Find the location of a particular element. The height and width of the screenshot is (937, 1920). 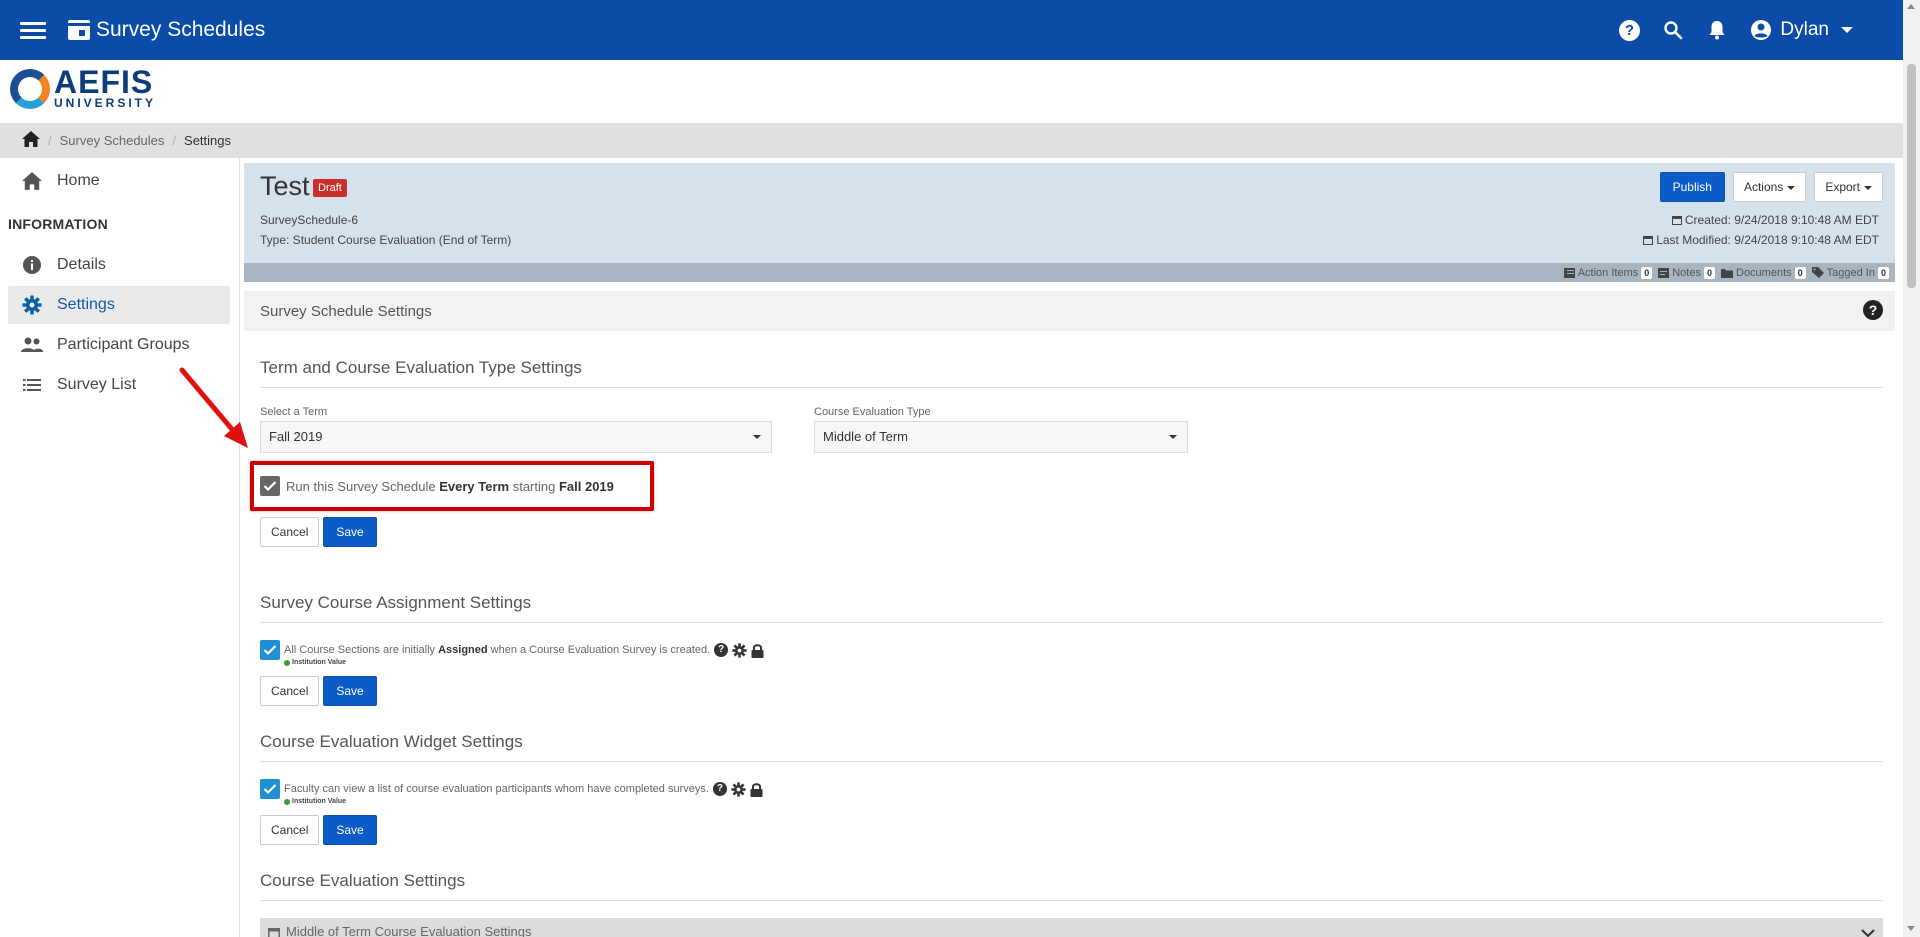

term-select: Fall 2019 is located at coordinates (516, 437).